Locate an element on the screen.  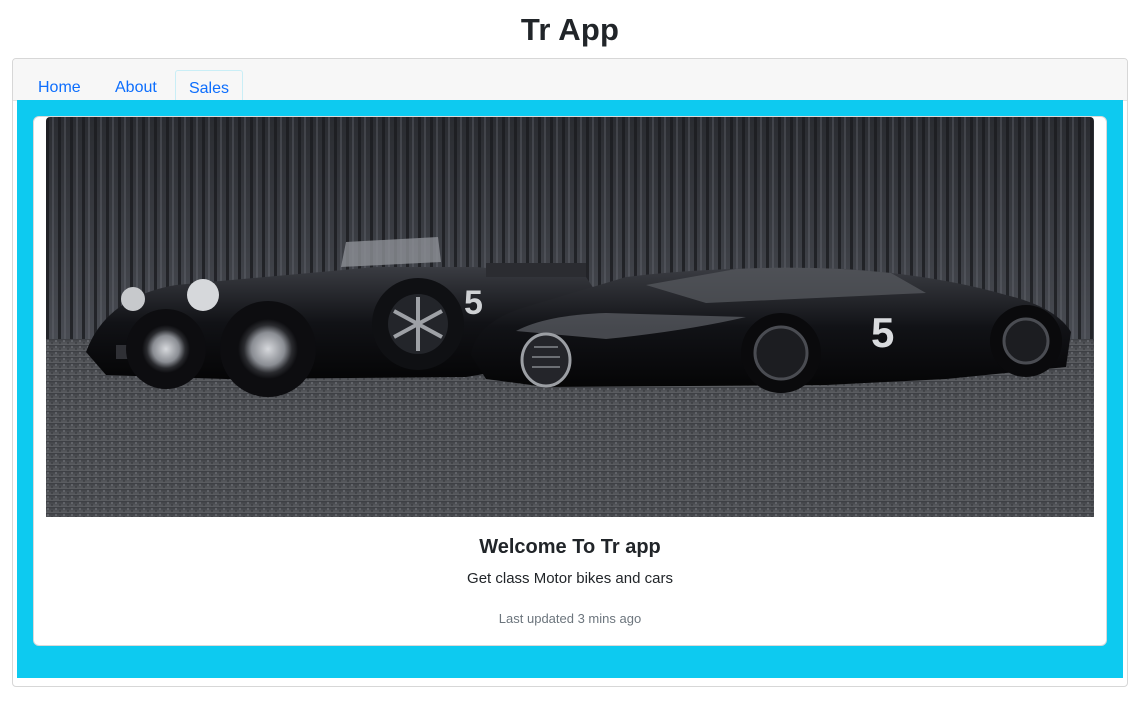
tab-about: About is located at coordinates (136, 88).